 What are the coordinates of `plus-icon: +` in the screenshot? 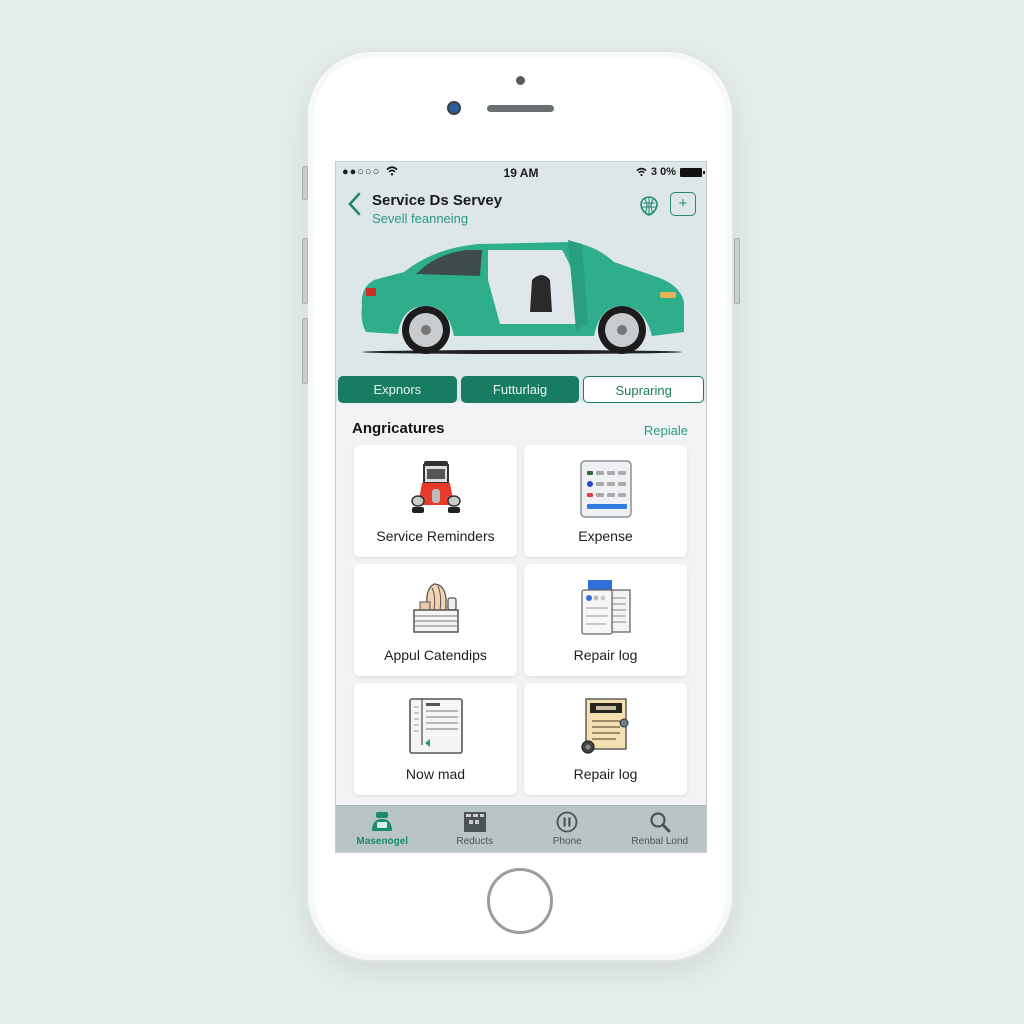 It's located at (683, 203).